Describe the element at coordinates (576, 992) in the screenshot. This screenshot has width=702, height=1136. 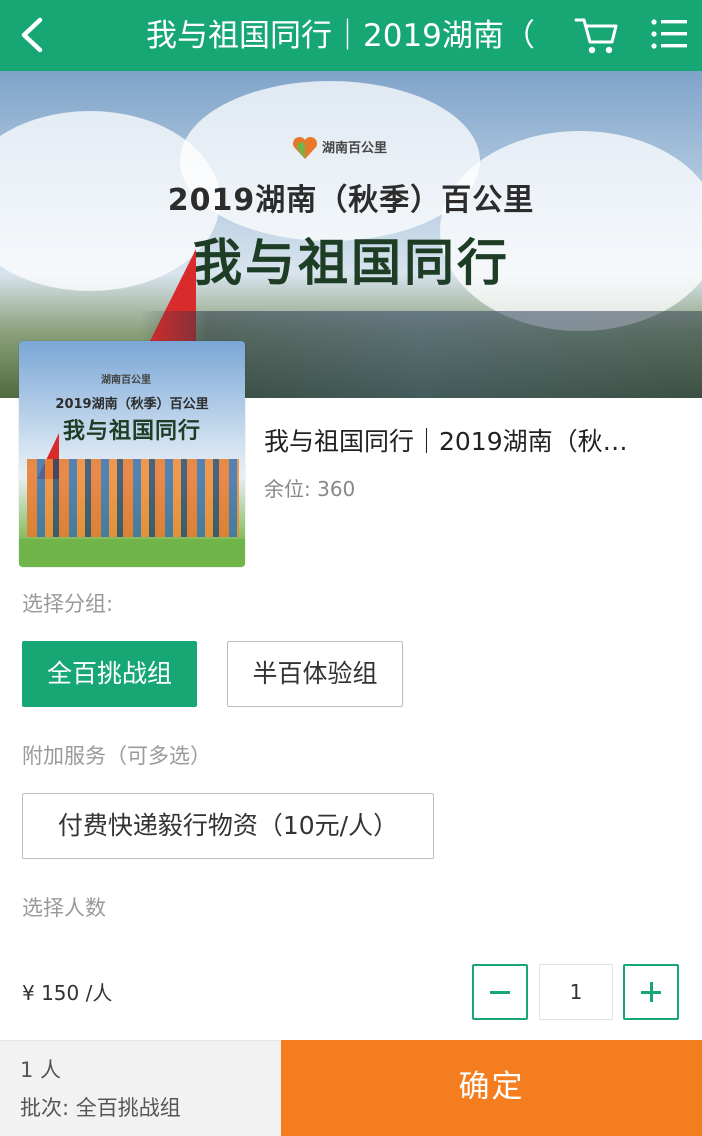
I see `quantity-input: 1` at that location.